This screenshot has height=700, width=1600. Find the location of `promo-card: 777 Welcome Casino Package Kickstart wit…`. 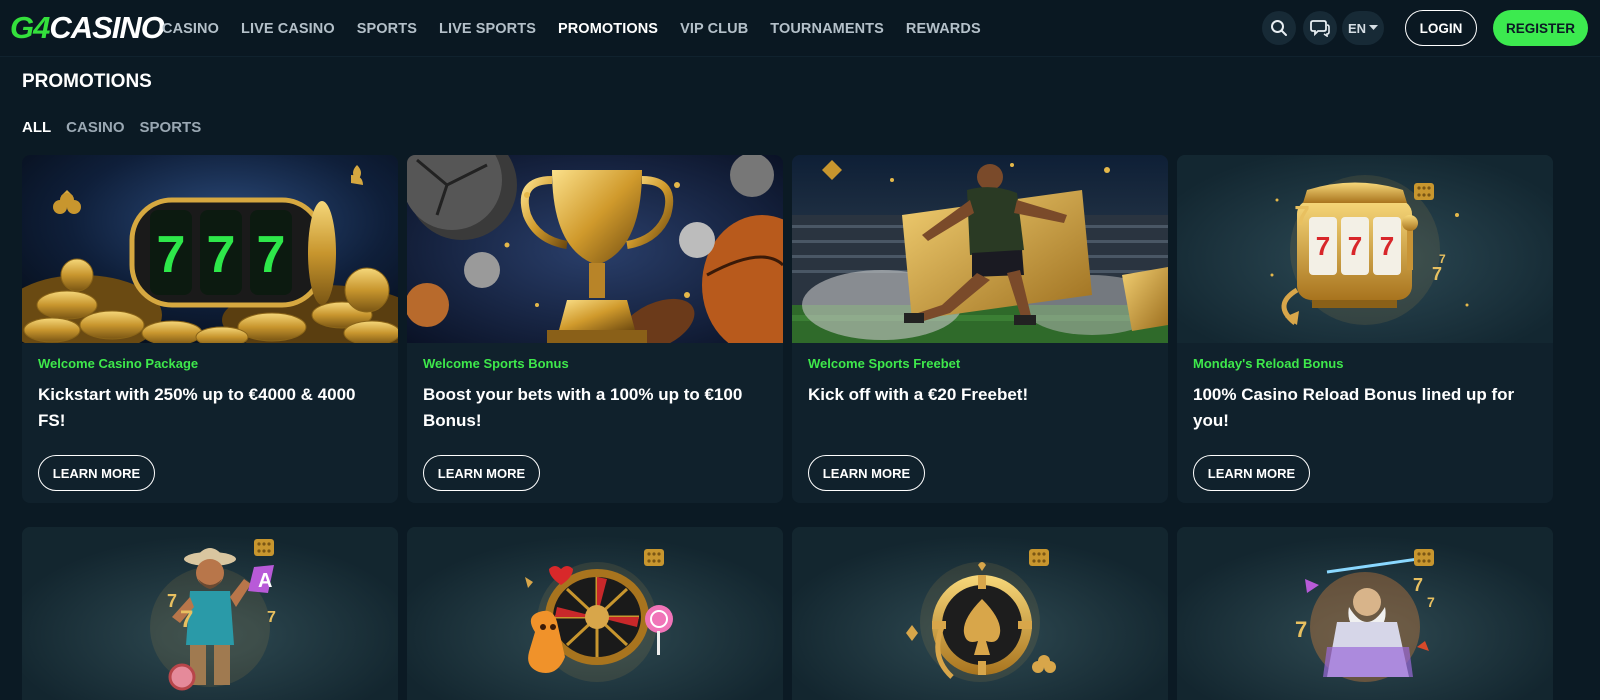

promo-card: 777 Welcome Casino Package Kickstart wit… is located at coordinates (210, 329).